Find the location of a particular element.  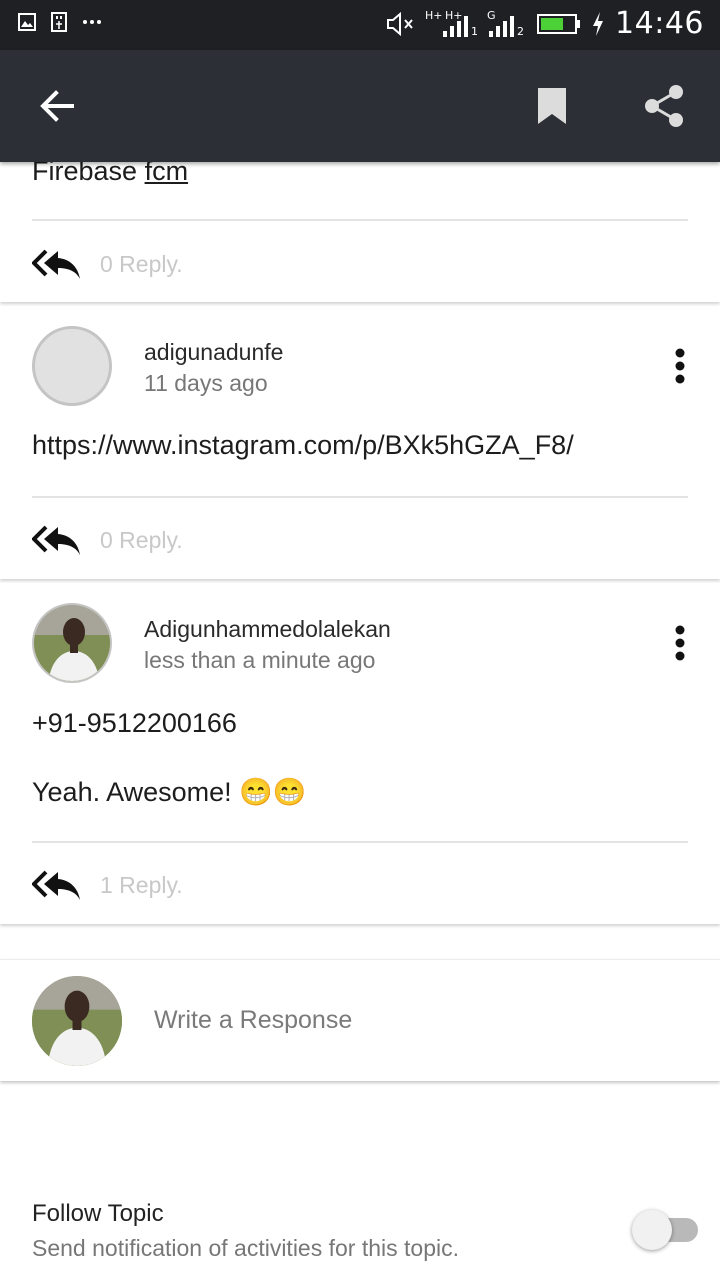

follow-topic-title: Follow Topic is located at coordinates (98, 1213).